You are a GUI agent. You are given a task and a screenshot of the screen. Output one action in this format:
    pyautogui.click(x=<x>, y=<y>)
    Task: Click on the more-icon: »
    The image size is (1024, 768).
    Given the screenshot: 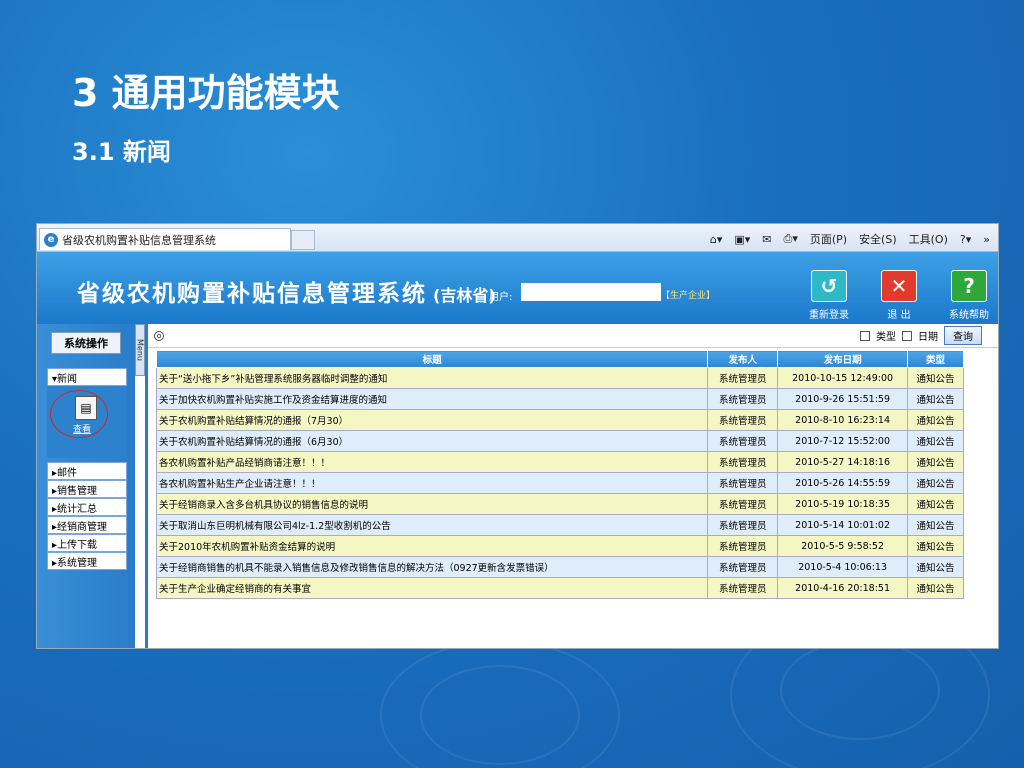 What is the action you would take?
    pyautogui.click(x=986, y=239)
    